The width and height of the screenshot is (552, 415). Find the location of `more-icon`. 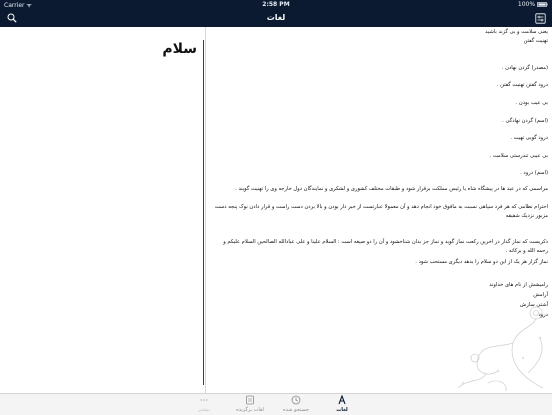

more-icon is located at coordinates (204, 400).